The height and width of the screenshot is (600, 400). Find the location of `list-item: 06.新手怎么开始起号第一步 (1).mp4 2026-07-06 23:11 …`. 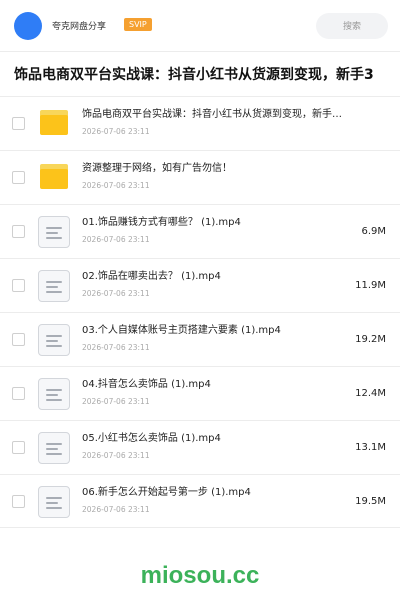

list-item: 06.新手怎么开始起号第一步 (1).mp4 2026-07-06 23:11 … is located at coordinates (200, 501).